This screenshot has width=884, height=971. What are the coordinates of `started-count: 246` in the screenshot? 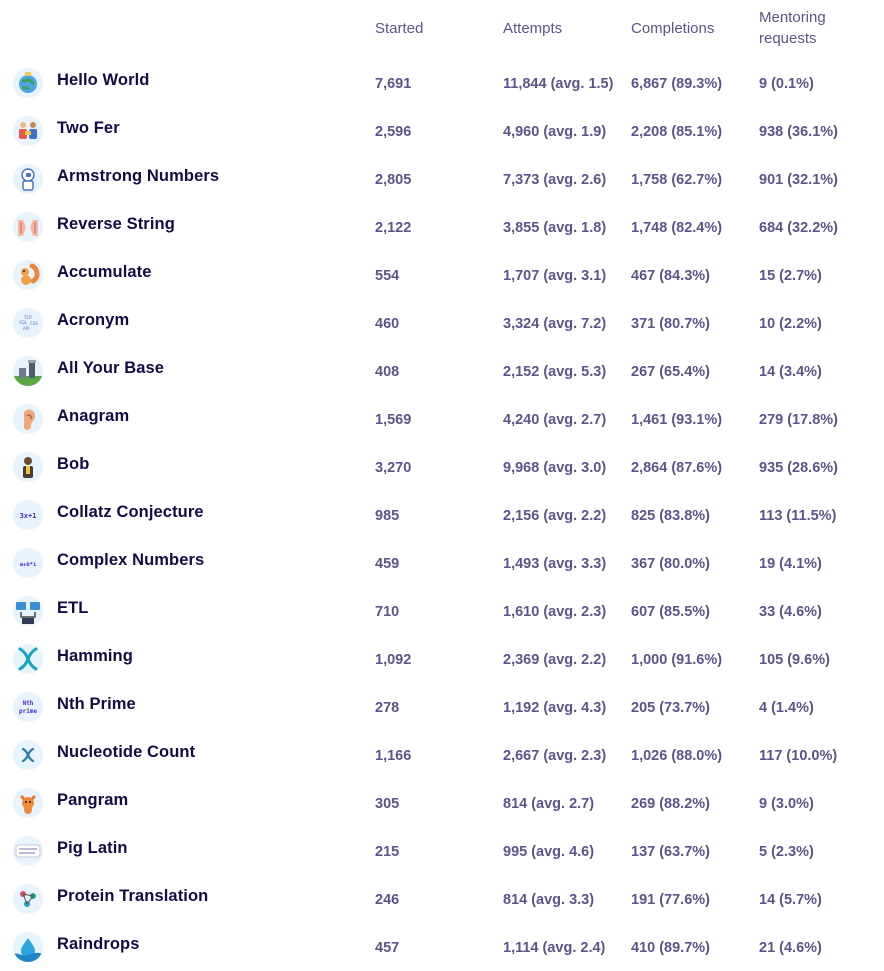 It's located at (387, 900).